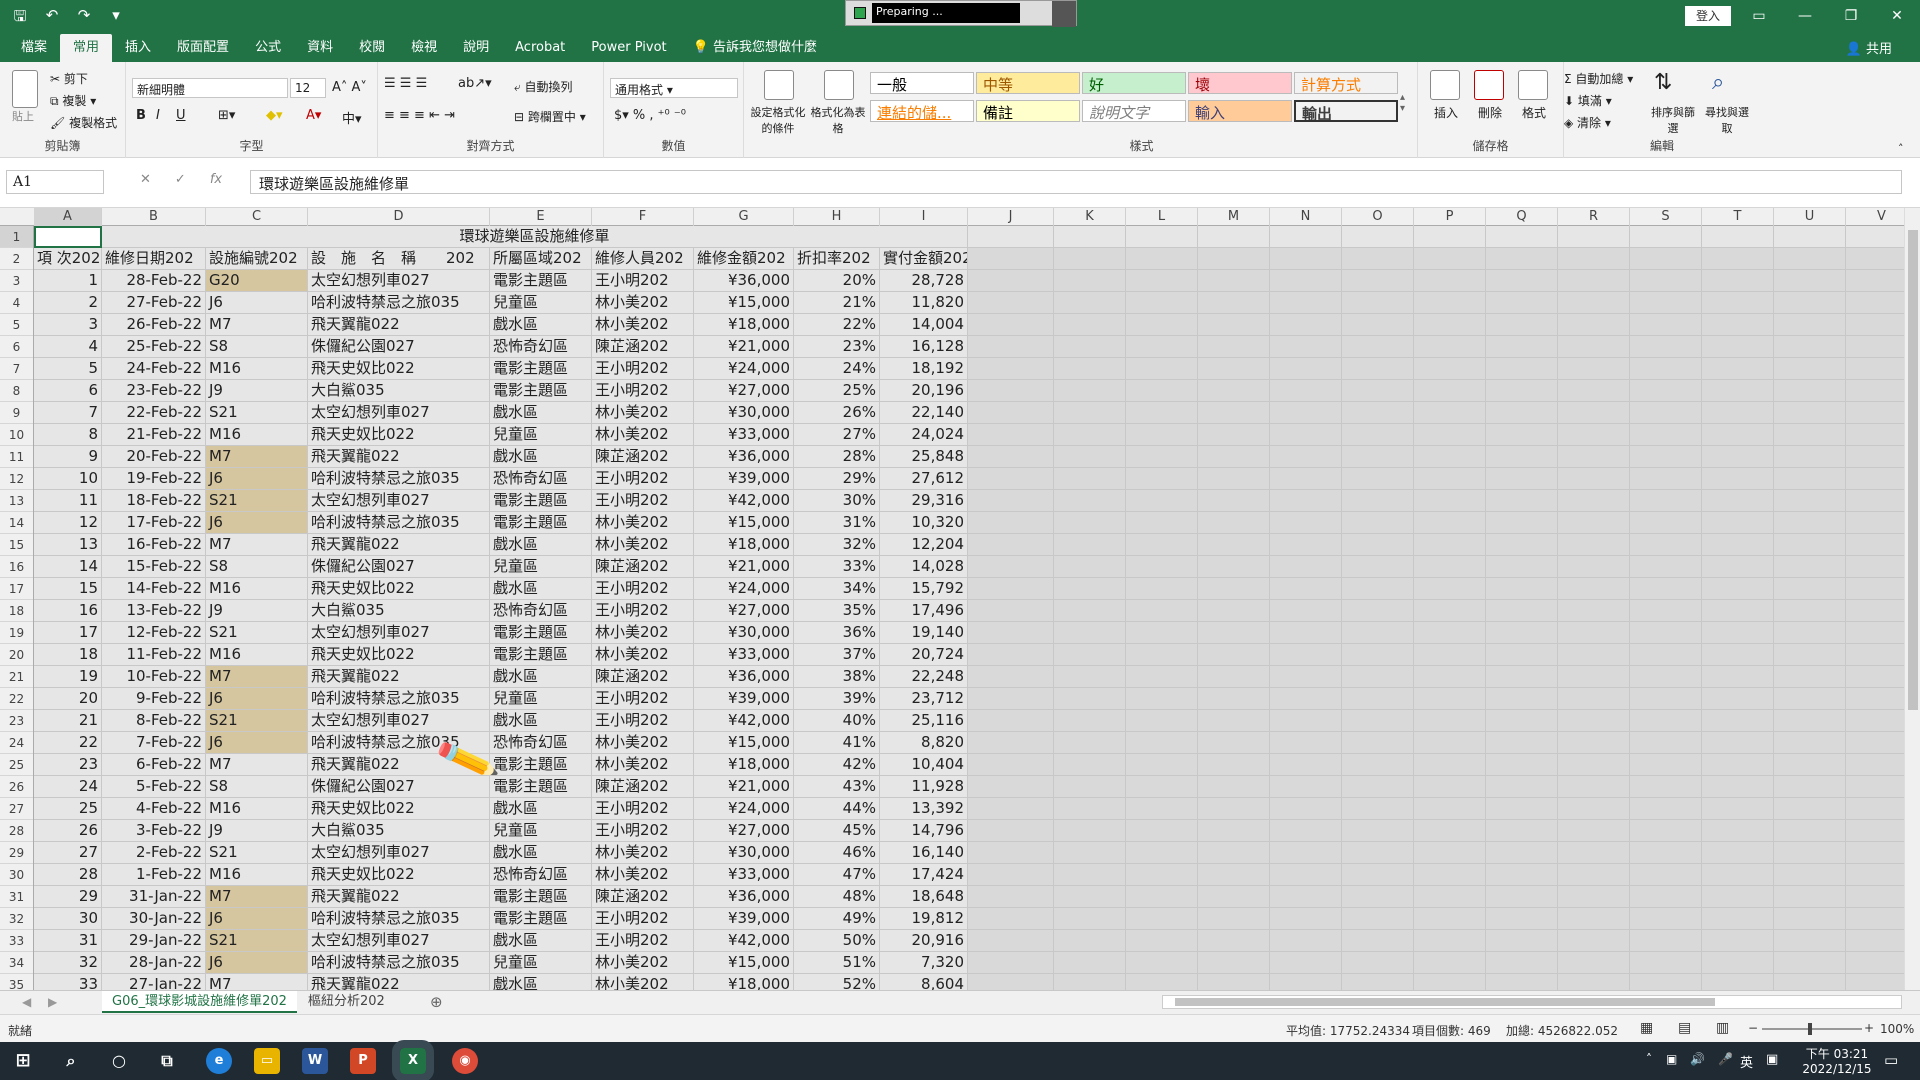  What do you see at coordinates (924, 413) in the screenshot?
I see `data-cell: 22,140` at bounding box center [924, 413].